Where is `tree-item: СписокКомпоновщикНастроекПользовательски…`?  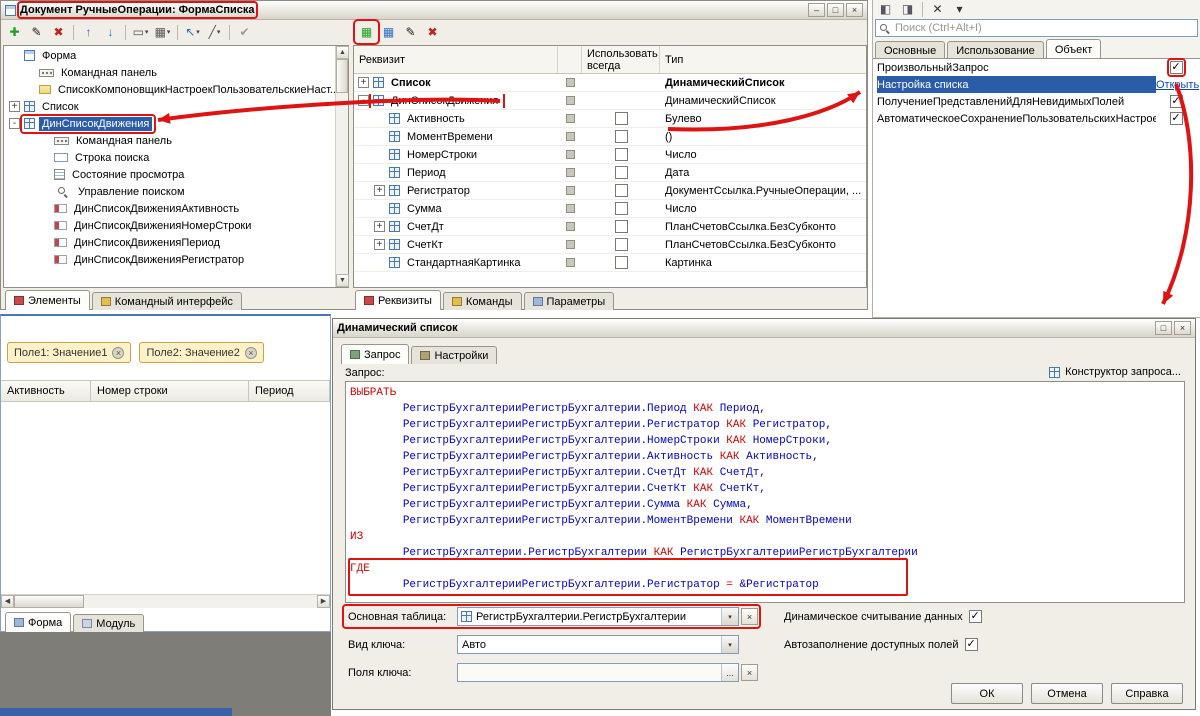
tree-item: СписокКомпоновщикНастроекПользовательски… is located at coordinates (170, 89).